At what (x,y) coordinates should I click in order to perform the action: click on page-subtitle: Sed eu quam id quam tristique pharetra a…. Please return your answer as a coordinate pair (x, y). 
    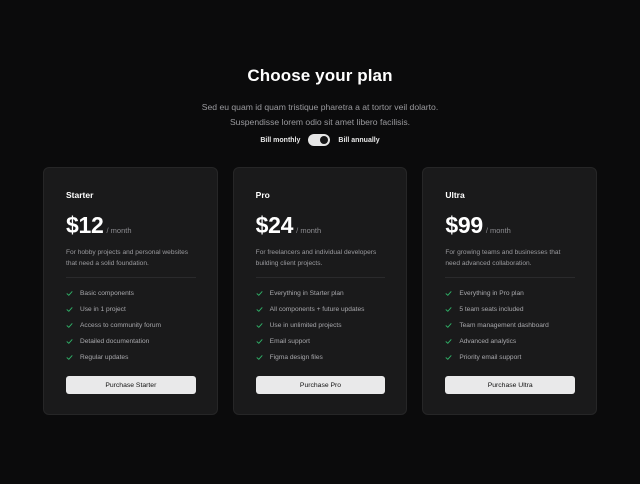
    Looking at the image, I should click on (320, 114).